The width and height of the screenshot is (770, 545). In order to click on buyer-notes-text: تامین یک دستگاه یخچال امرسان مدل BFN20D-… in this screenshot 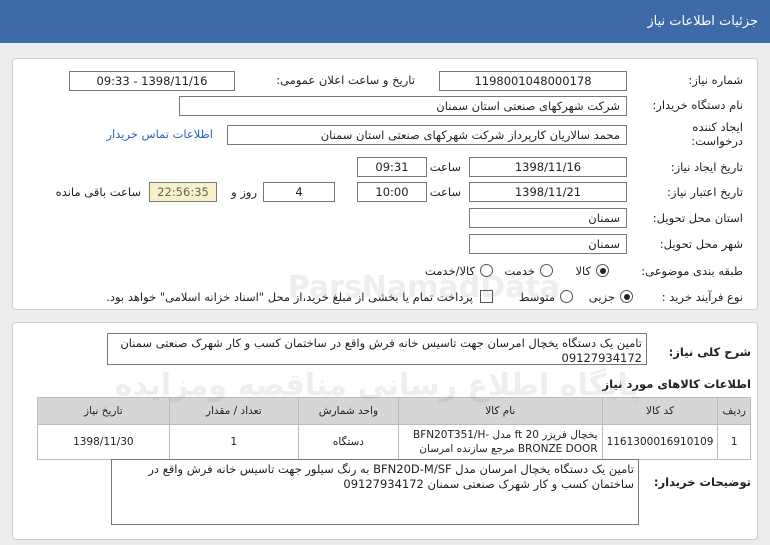, I will do `click(375, 492)`.